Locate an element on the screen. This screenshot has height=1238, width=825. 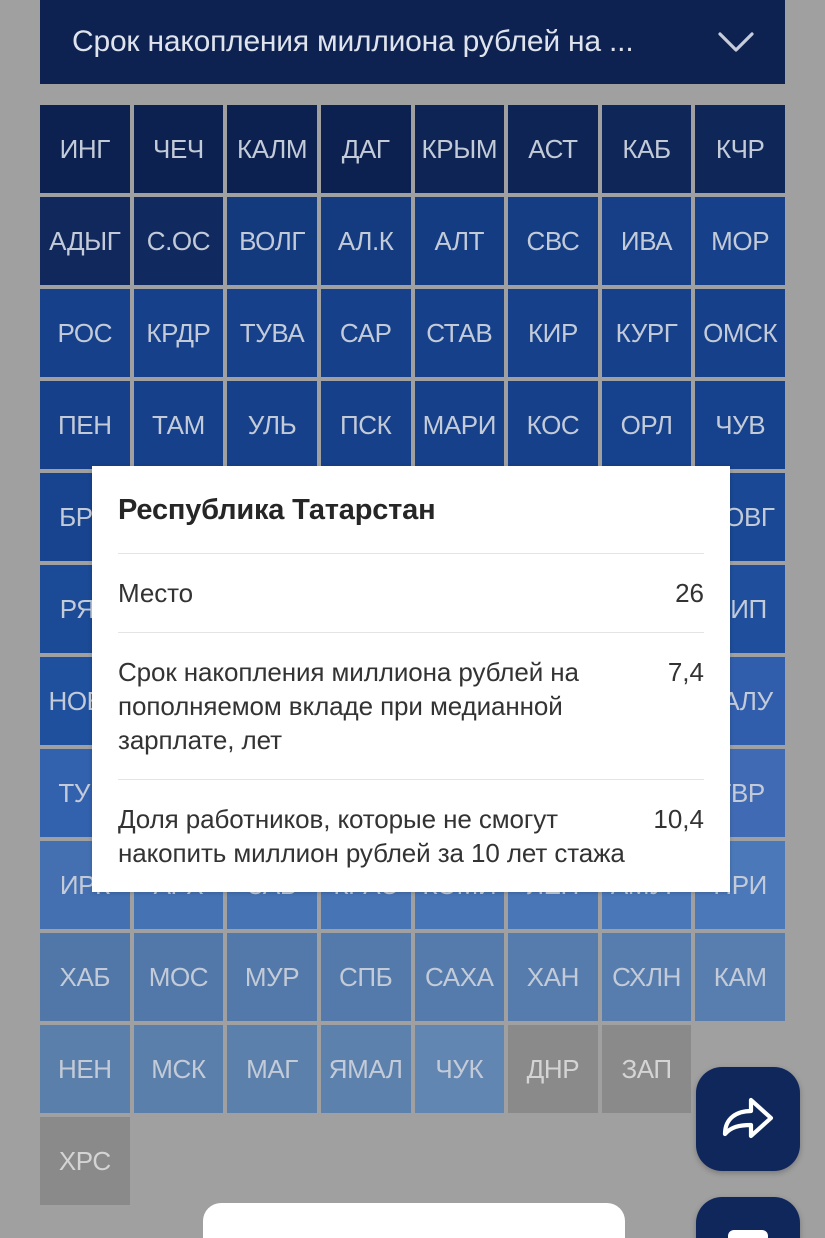
list-menu-icon is located at coordinates (748, 1231).